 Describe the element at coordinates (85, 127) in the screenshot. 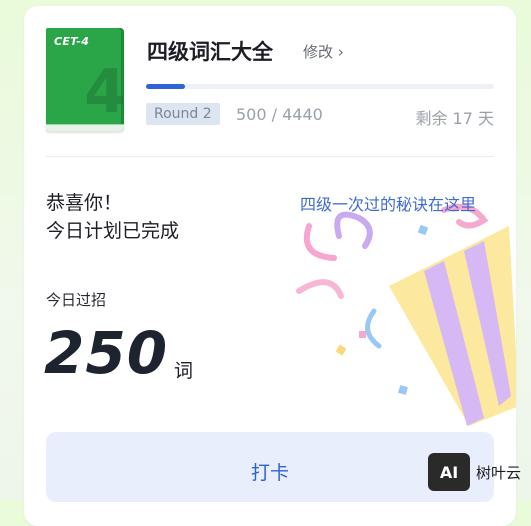

I see `book-page-edge` at that location.